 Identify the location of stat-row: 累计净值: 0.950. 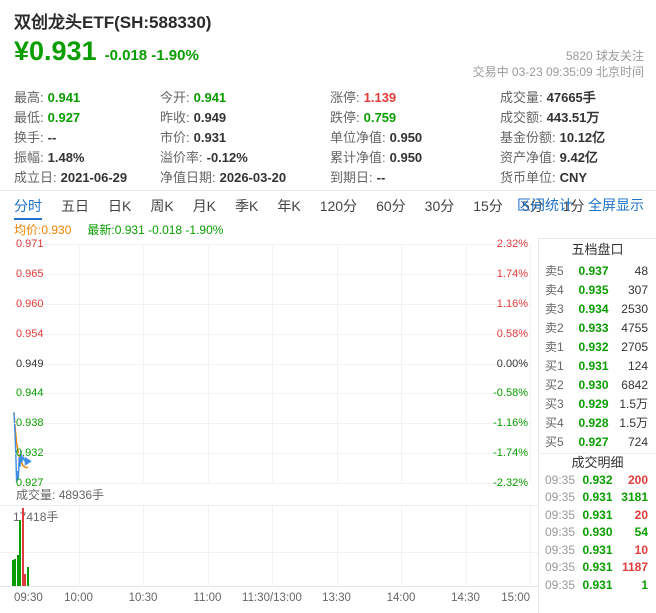
(376, 158).